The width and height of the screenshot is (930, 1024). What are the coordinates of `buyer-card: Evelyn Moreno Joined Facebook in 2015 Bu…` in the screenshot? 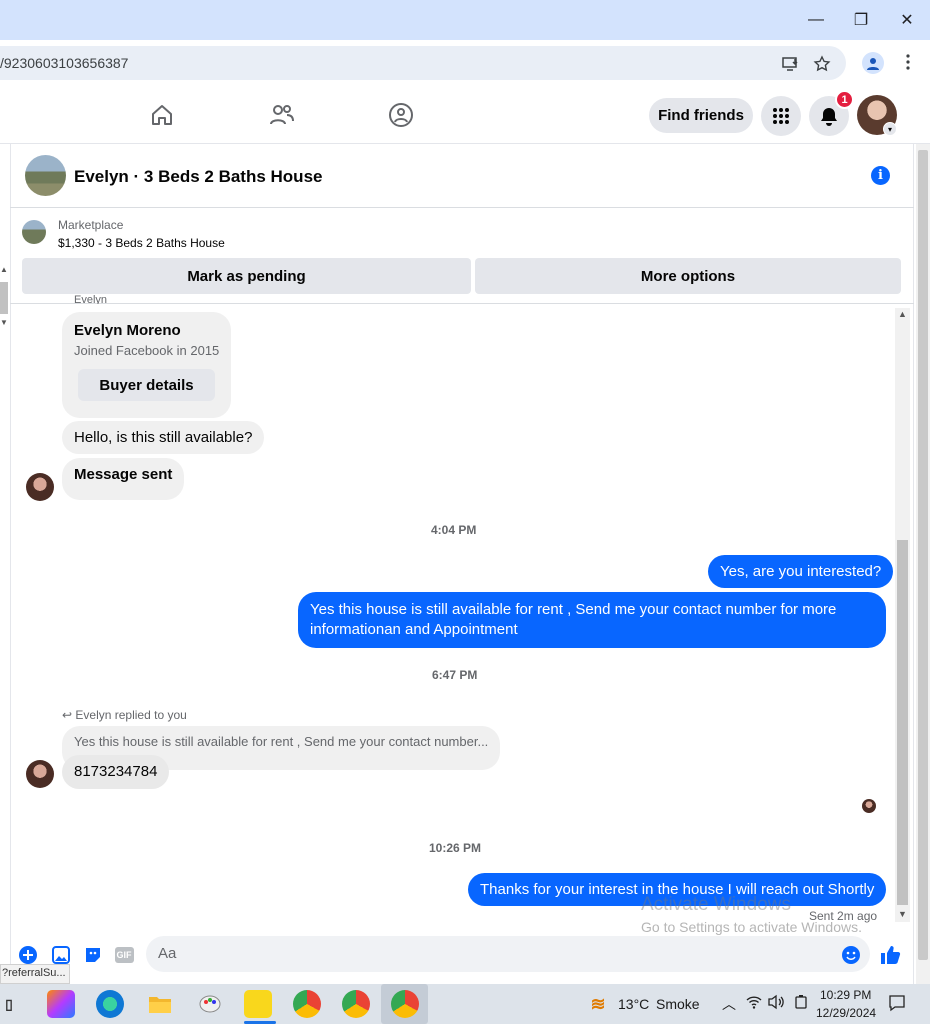 It's located at (146, 365).